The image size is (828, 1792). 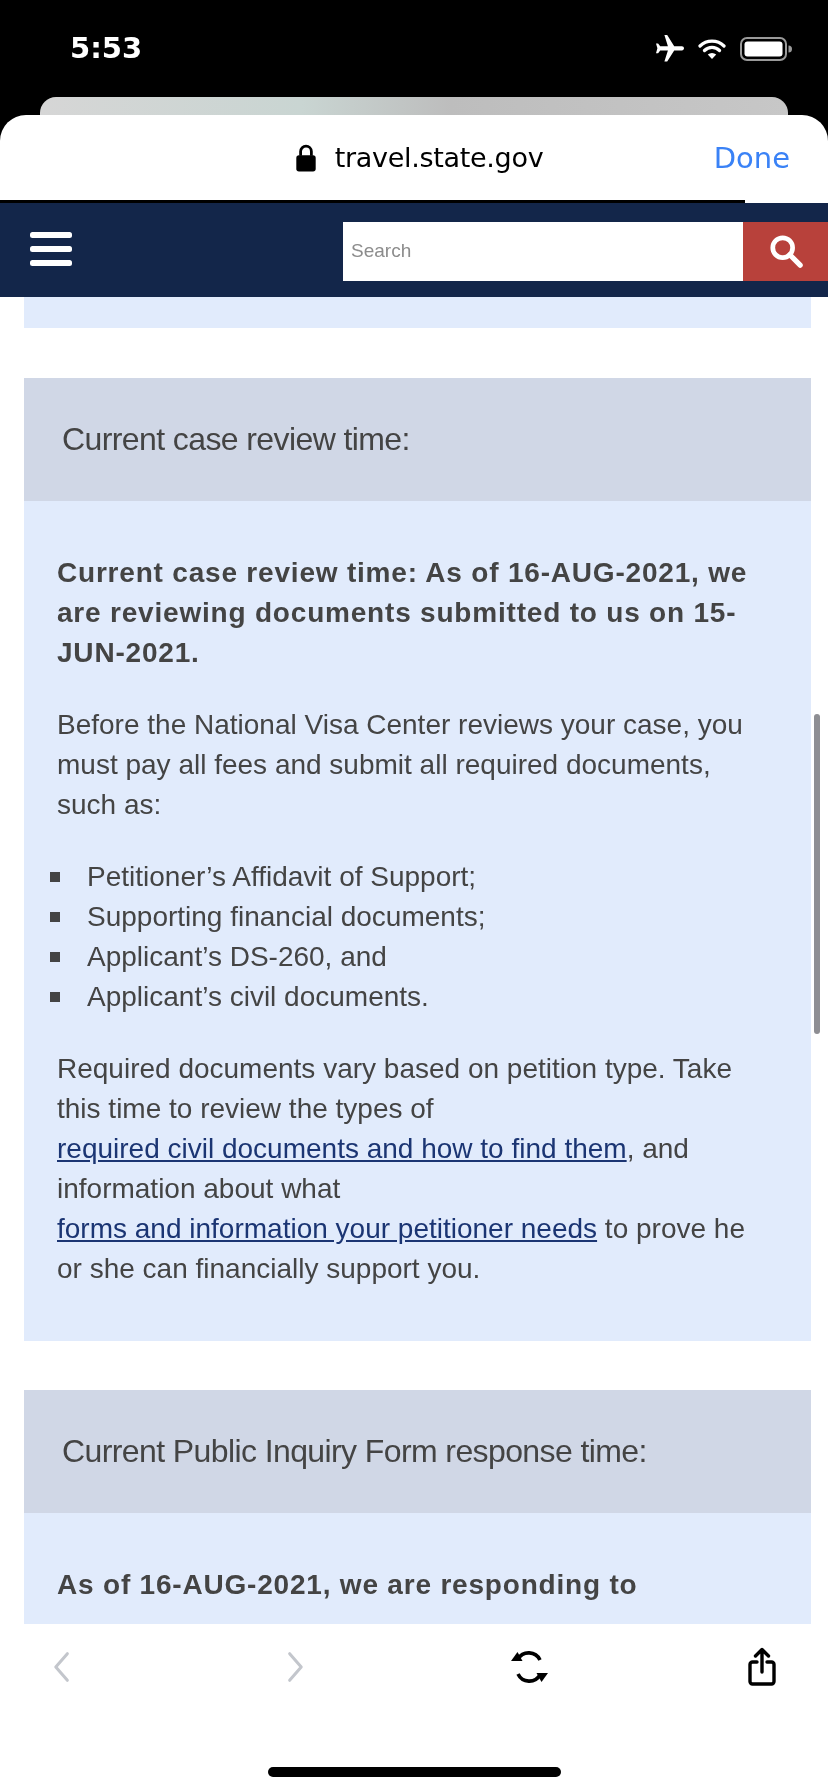 What do you see at coordinates (762, 1667) in the screenshot?
I see `share-icon` at bounding box center [762, 1667].